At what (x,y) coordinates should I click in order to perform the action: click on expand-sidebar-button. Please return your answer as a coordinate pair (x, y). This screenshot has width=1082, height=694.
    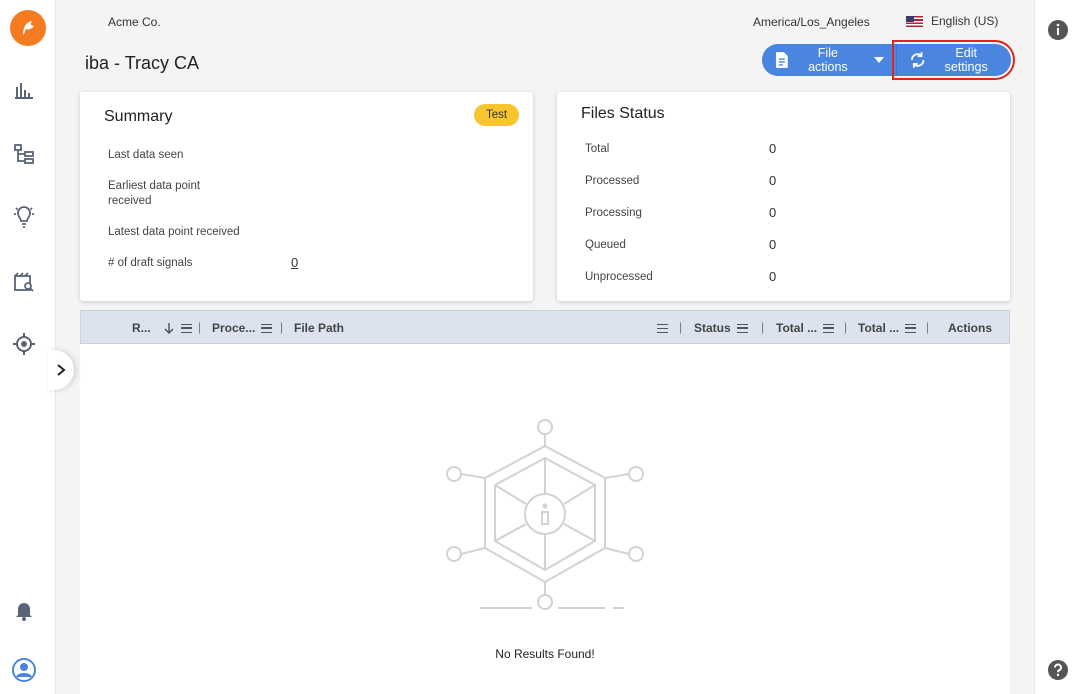
    Looking at the image, I should click on (61, 370).